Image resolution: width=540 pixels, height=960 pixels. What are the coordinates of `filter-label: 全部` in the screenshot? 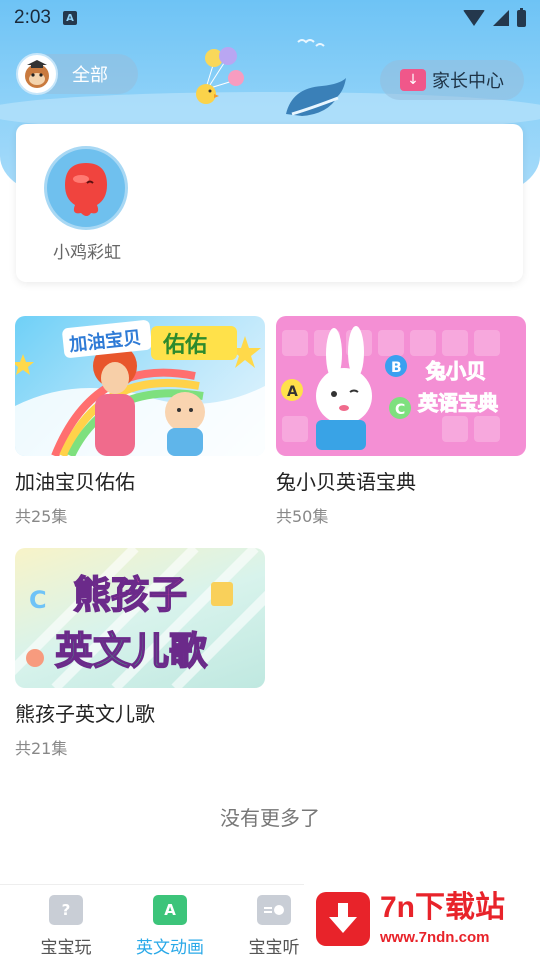 It's located at (90, 75).